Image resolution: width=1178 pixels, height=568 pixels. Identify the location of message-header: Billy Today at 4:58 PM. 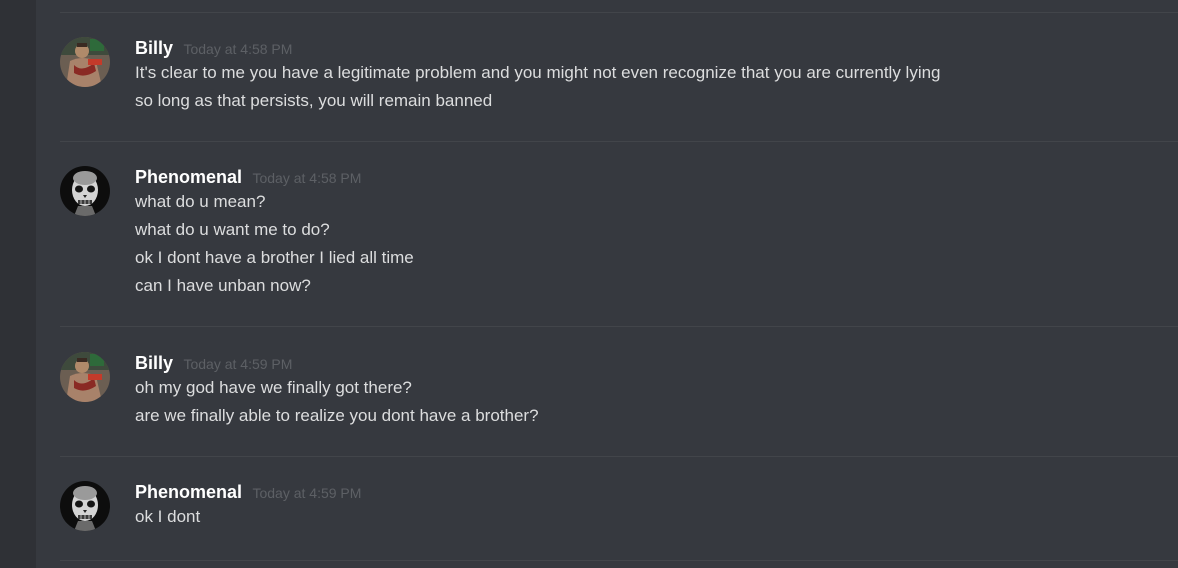
(656, 48).